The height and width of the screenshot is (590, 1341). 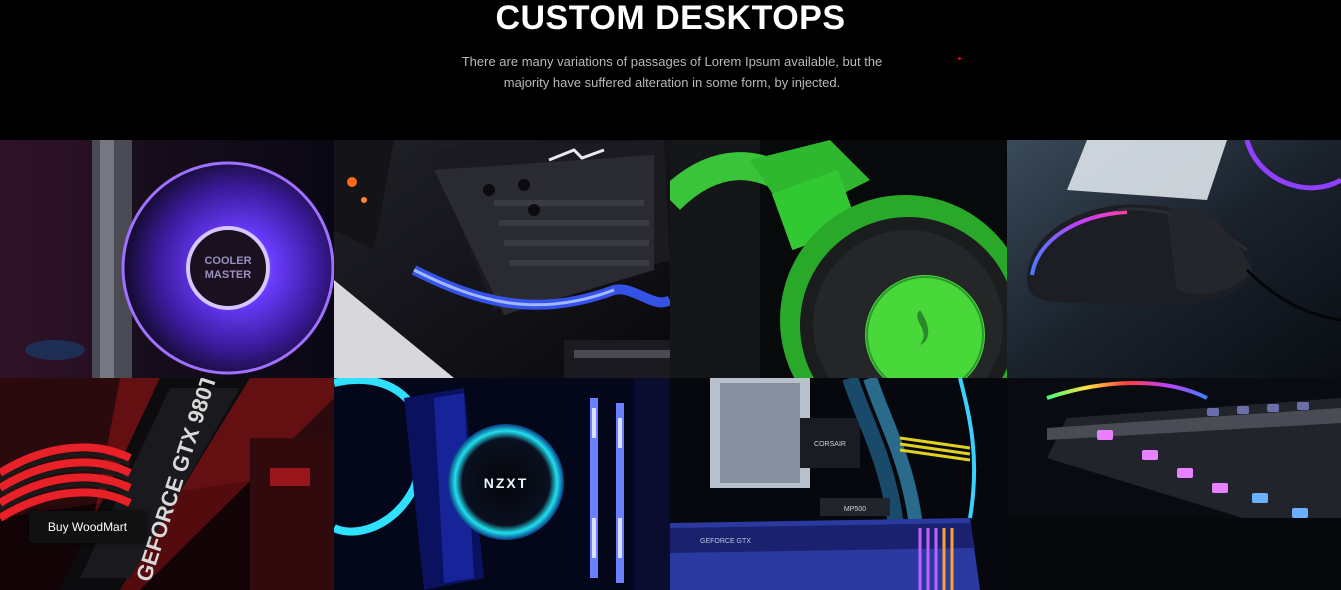 What do you see at coordinates (670, 18) in the screenshot?
I see `section-title: CUSTOM DESKTOPS` at bounding box center [670, 18].